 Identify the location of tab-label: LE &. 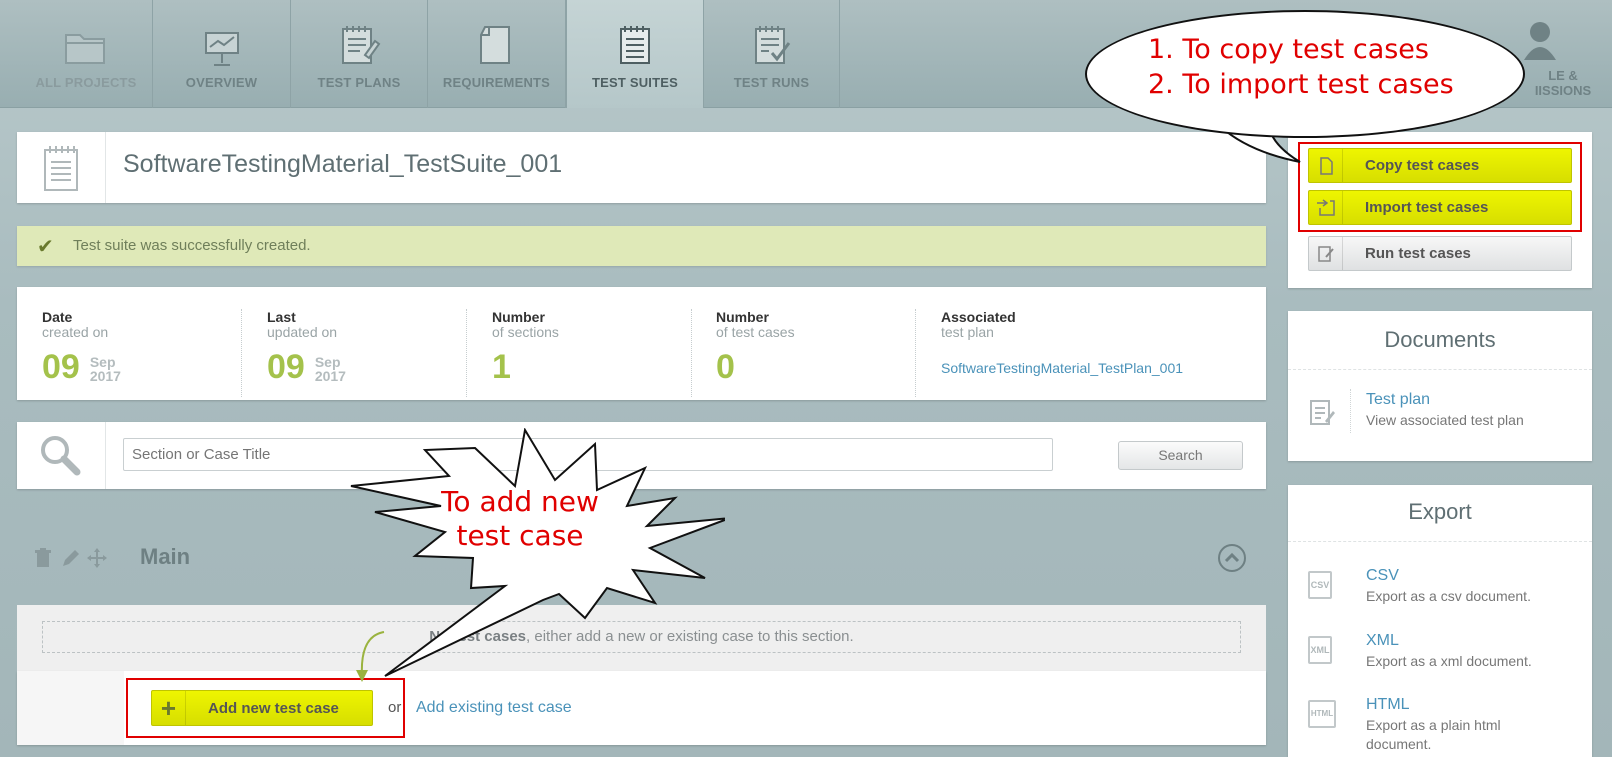
(1563, 75).